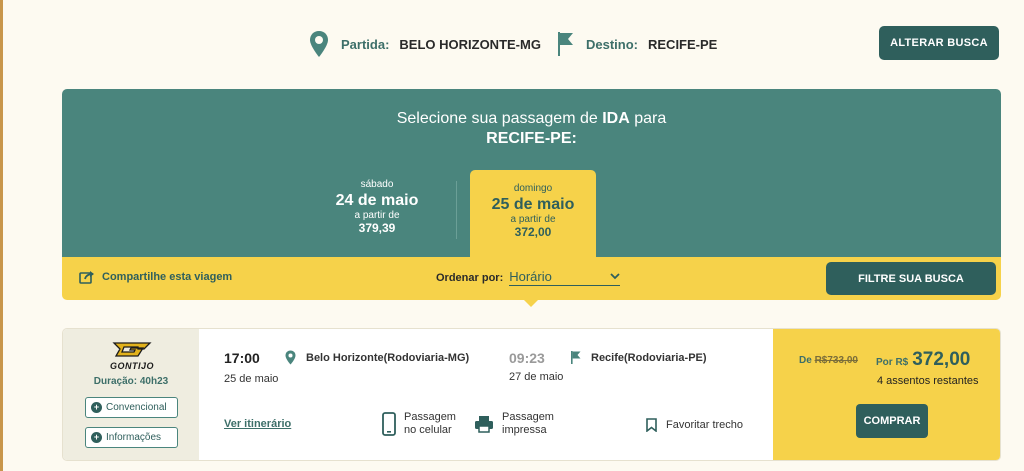 This screenshot has width=1024, height=471. I want to click on origin-value: BELO HORIZONTE-MG, so click(470, 44).